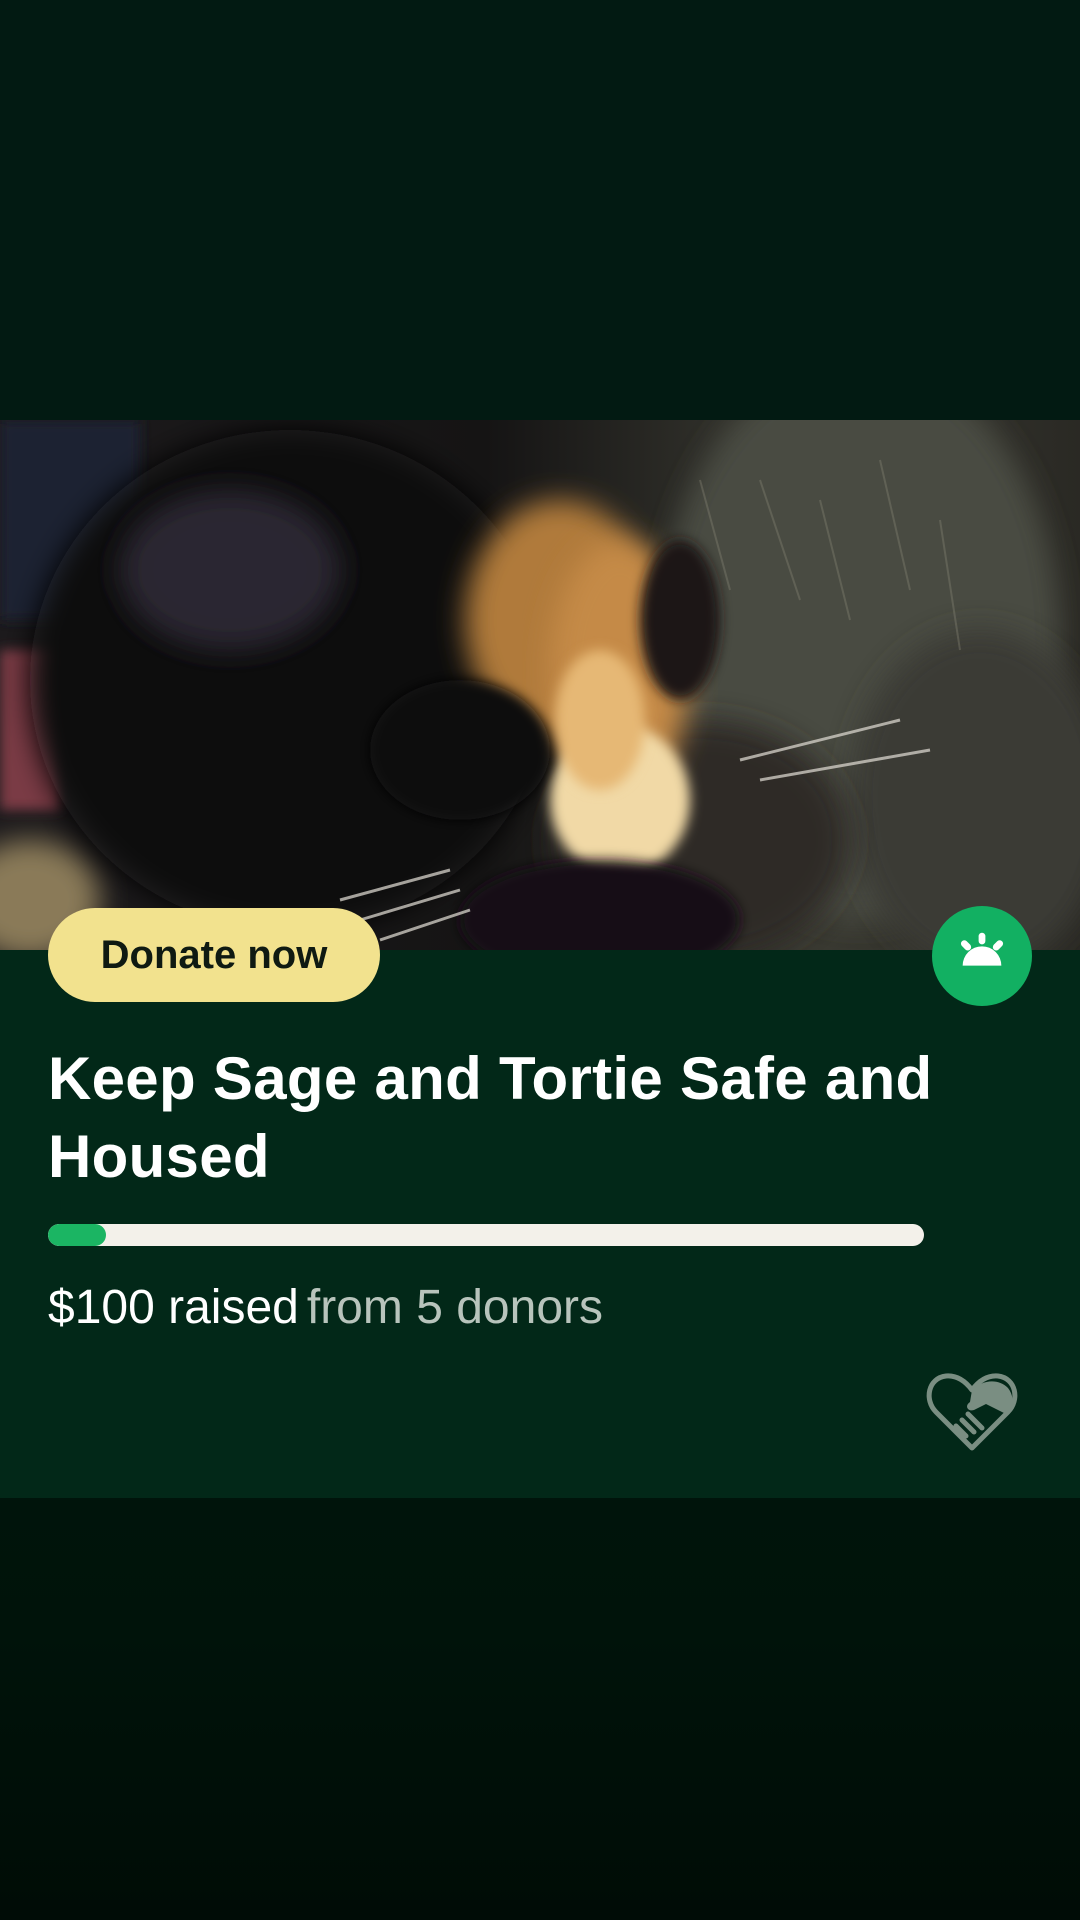 Image resolution: width=1080 pixels, height=1920 pixels. I want to click on amount-raised-text: $100 raised, so click(173, 1307).